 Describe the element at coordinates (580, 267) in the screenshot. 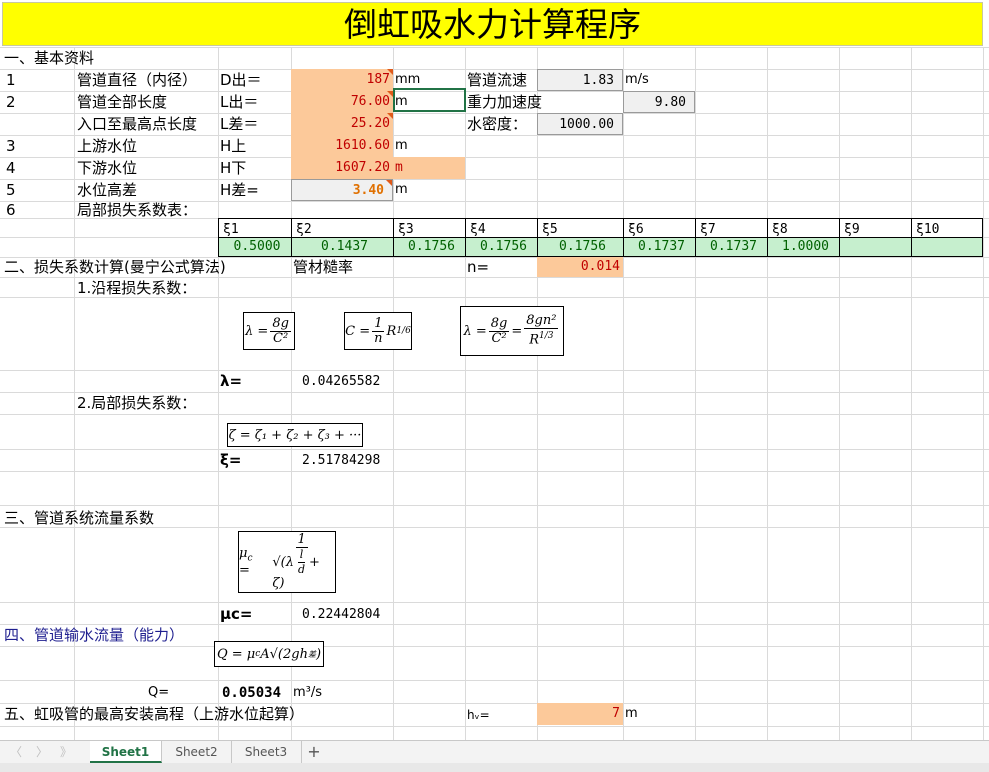

I see `input-roughness: 0.014` at that location.